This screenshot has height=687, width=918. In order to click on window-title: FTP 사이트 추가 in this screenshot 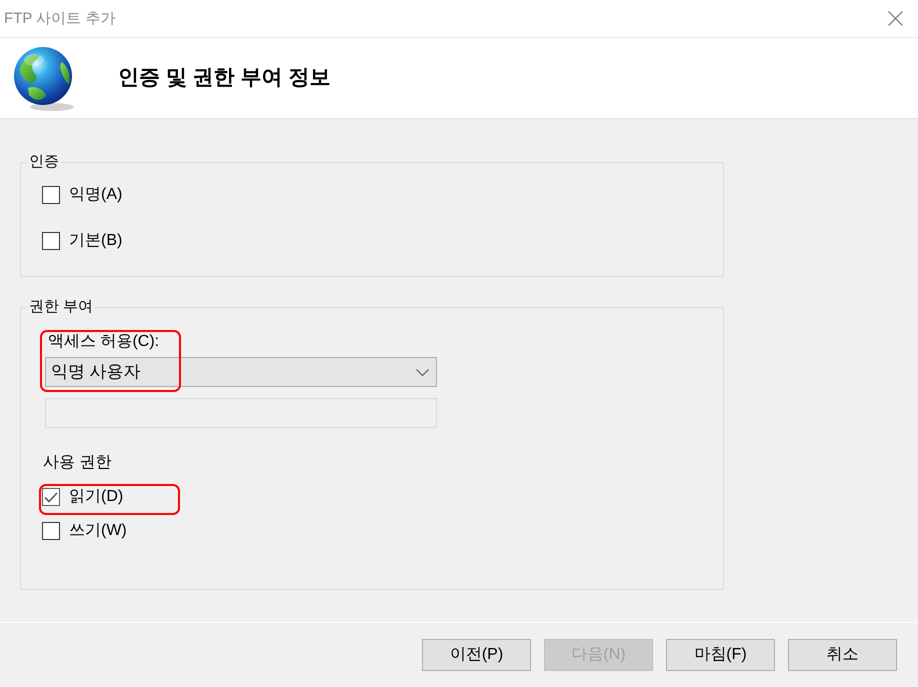, I will do `click(59, 18)`.